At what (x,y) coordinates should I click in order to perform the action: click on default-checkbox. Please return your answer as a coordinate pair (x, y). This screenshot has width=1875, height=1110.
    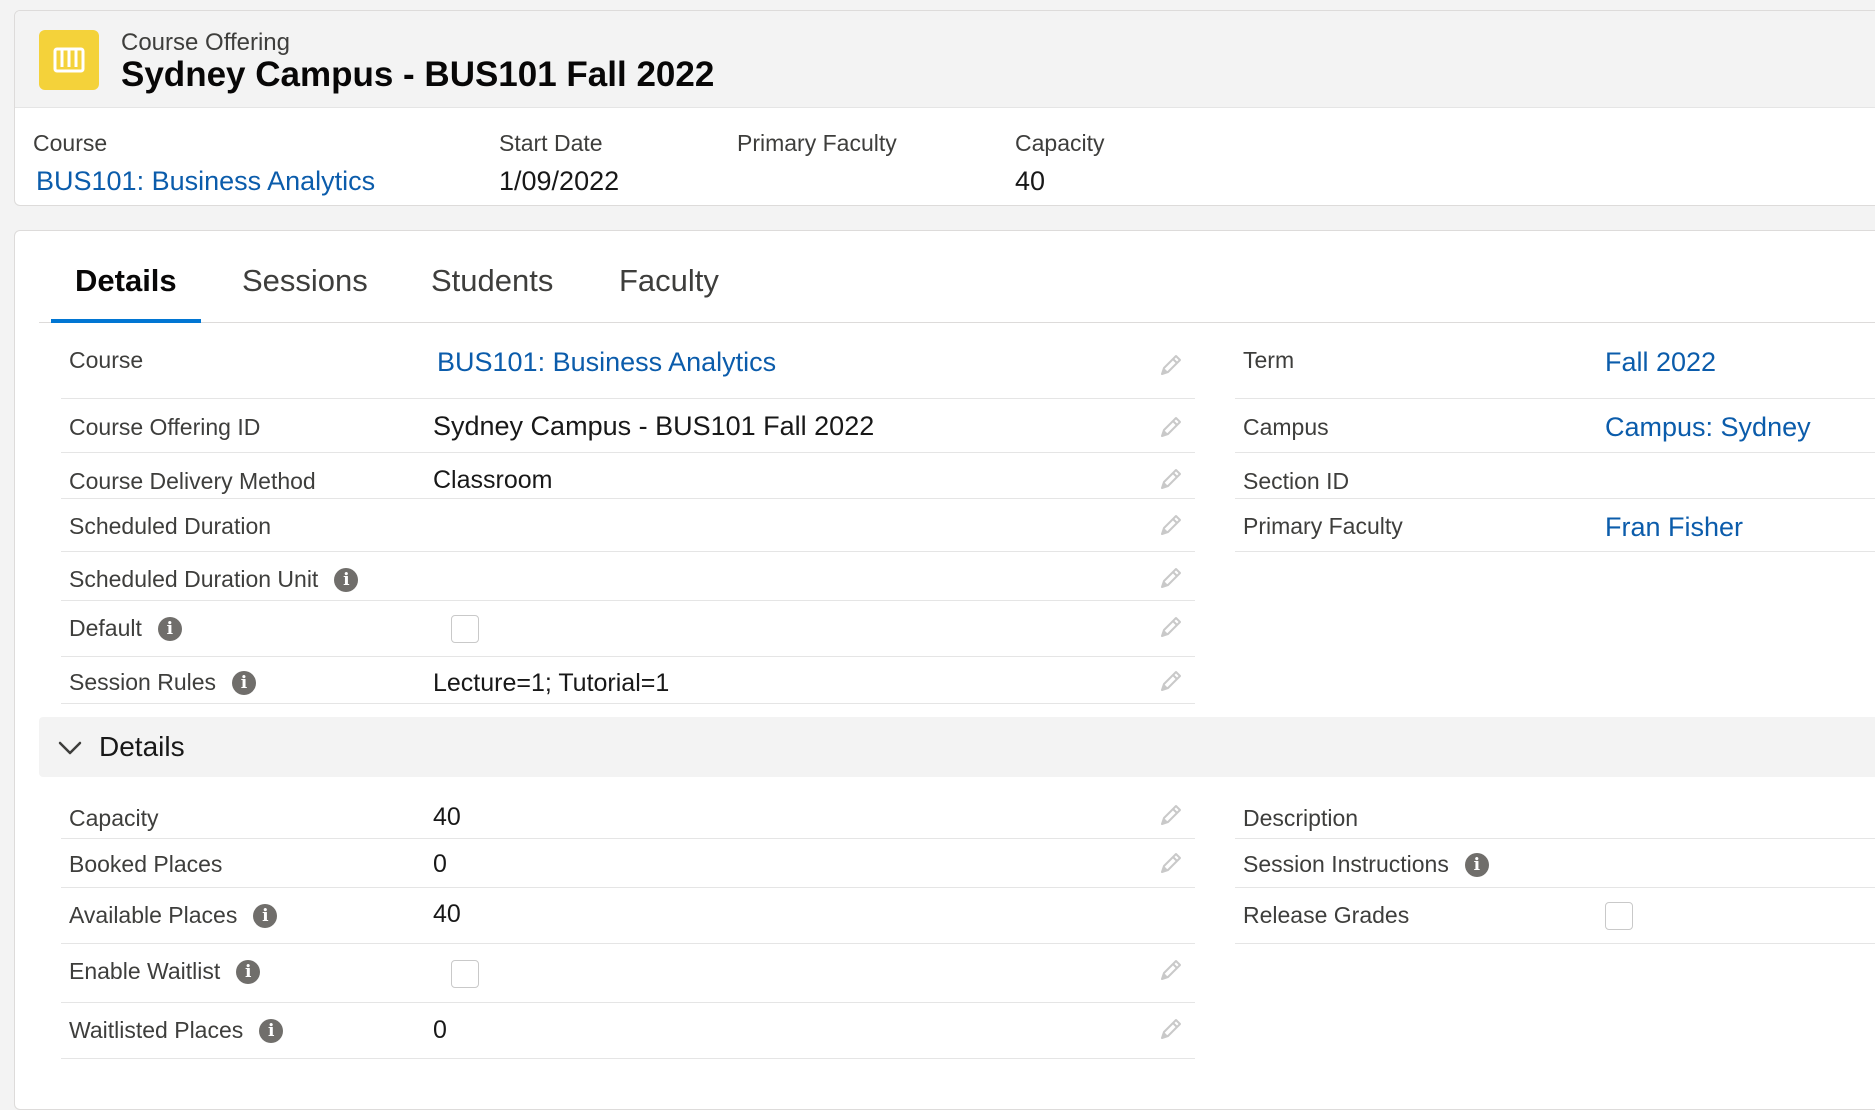
    Looking at the image, I should click on (465, 629).